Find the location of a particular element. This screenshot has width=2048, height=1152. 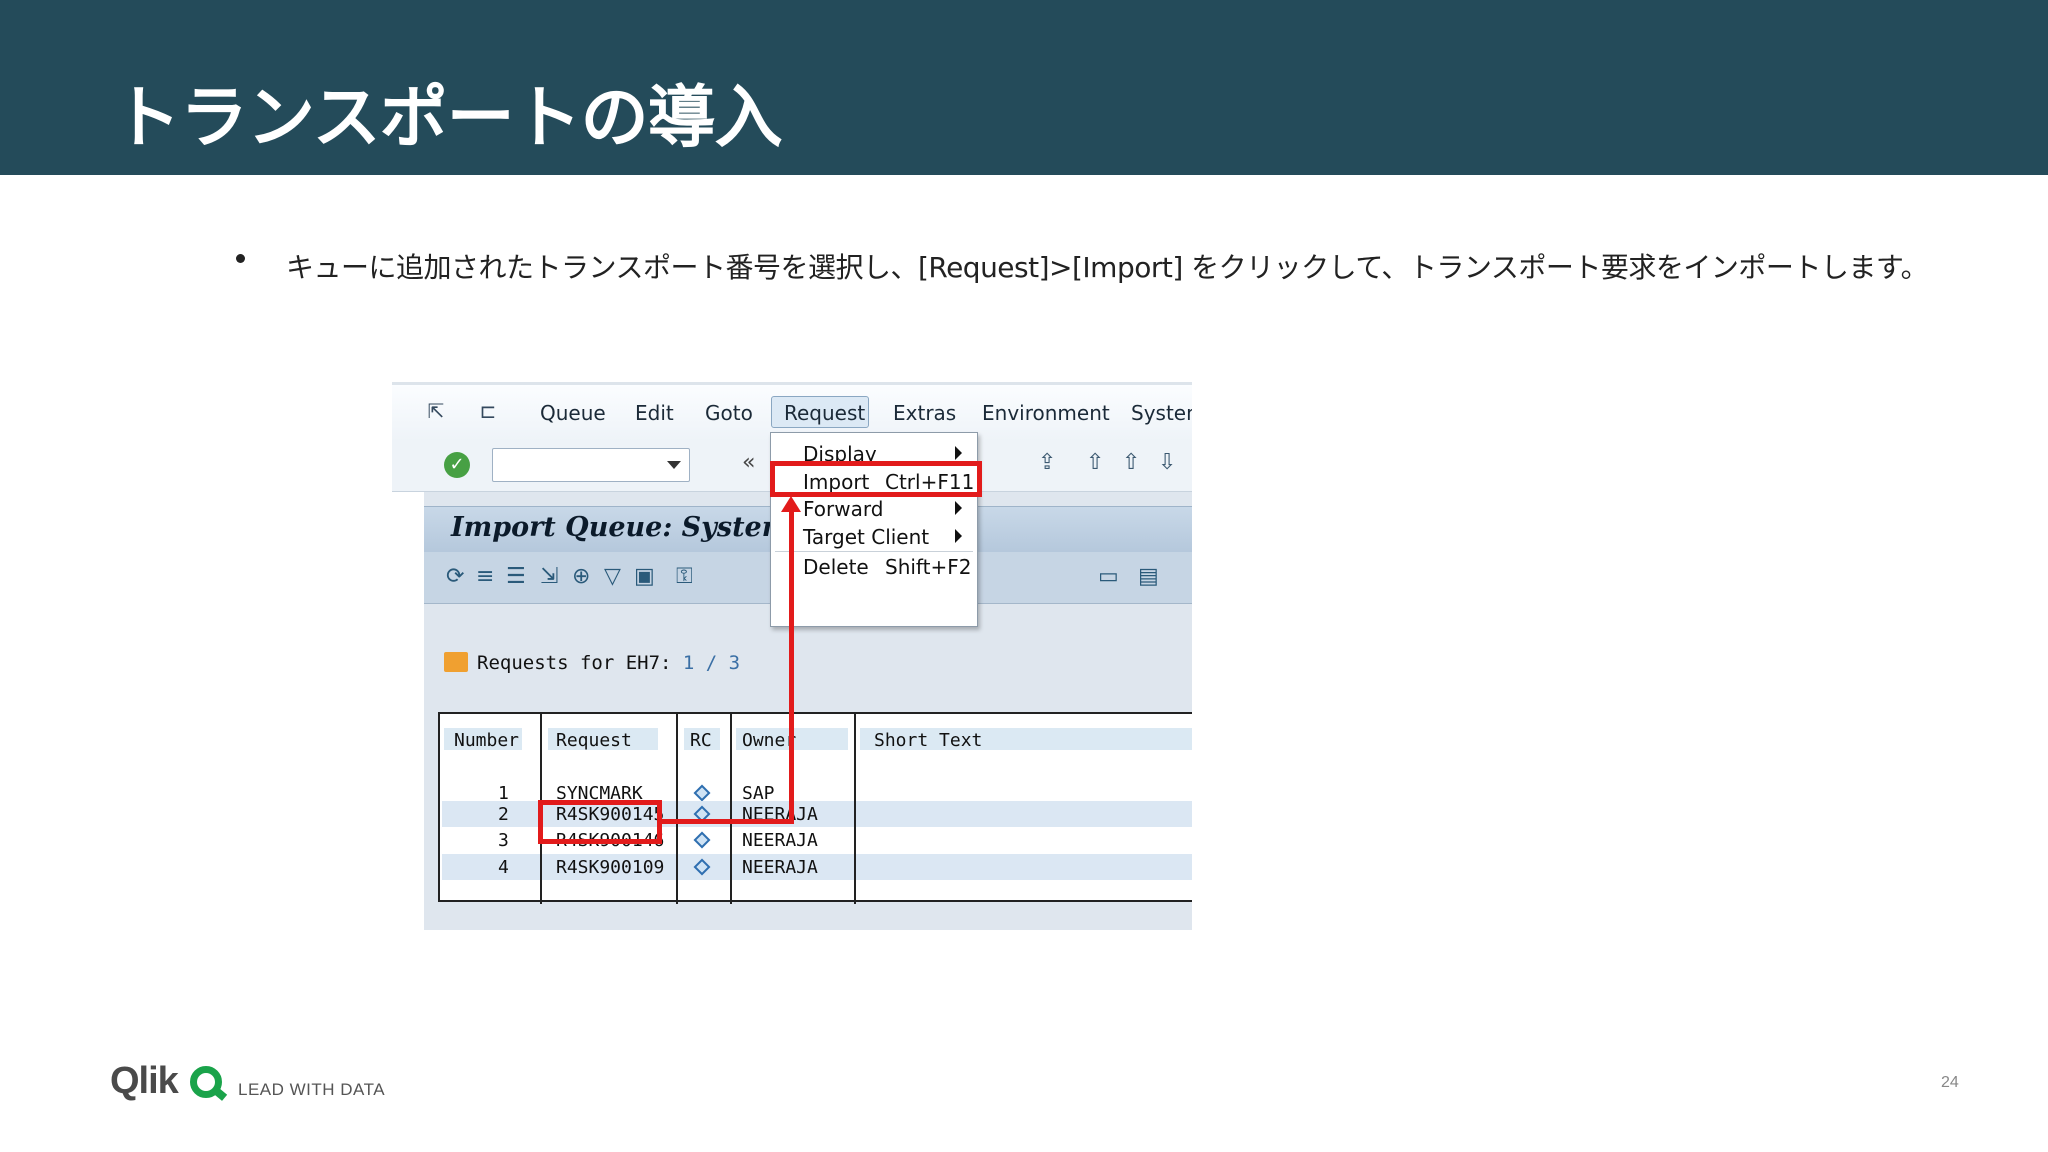

transport-icon: ⇪ is located at coordinates (1047, 462).